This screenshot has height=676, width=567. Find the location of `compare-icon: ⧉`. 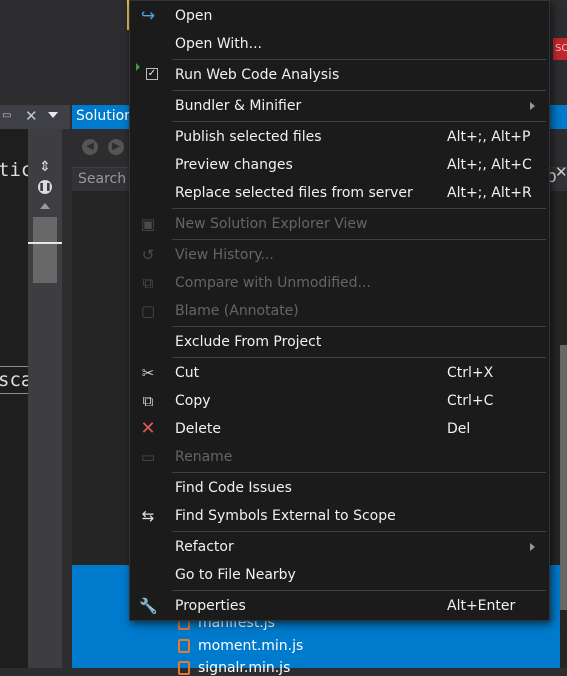

compare-icon: ⧉ is located at coordinates (148, 283).